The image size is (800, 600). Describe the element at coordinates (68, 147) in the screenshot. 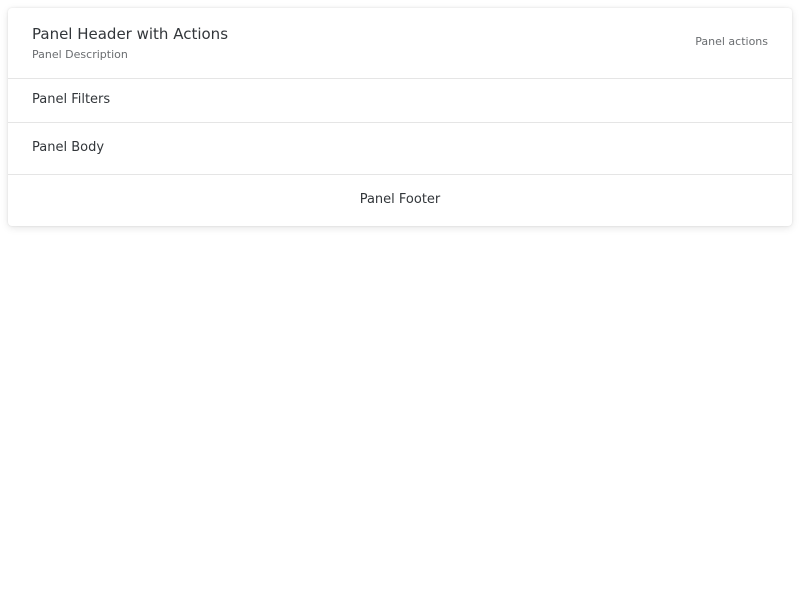

I see `panel-body-label: Panel Body` at that location.